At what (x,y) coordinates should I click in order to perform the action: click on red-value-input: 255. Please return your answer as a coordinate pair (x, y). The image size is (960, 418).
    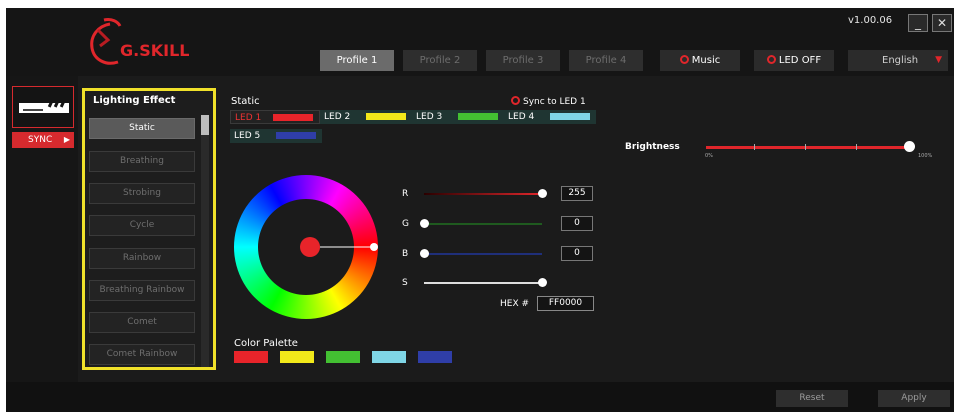
    Looking at the image, I should click on (577, 193).